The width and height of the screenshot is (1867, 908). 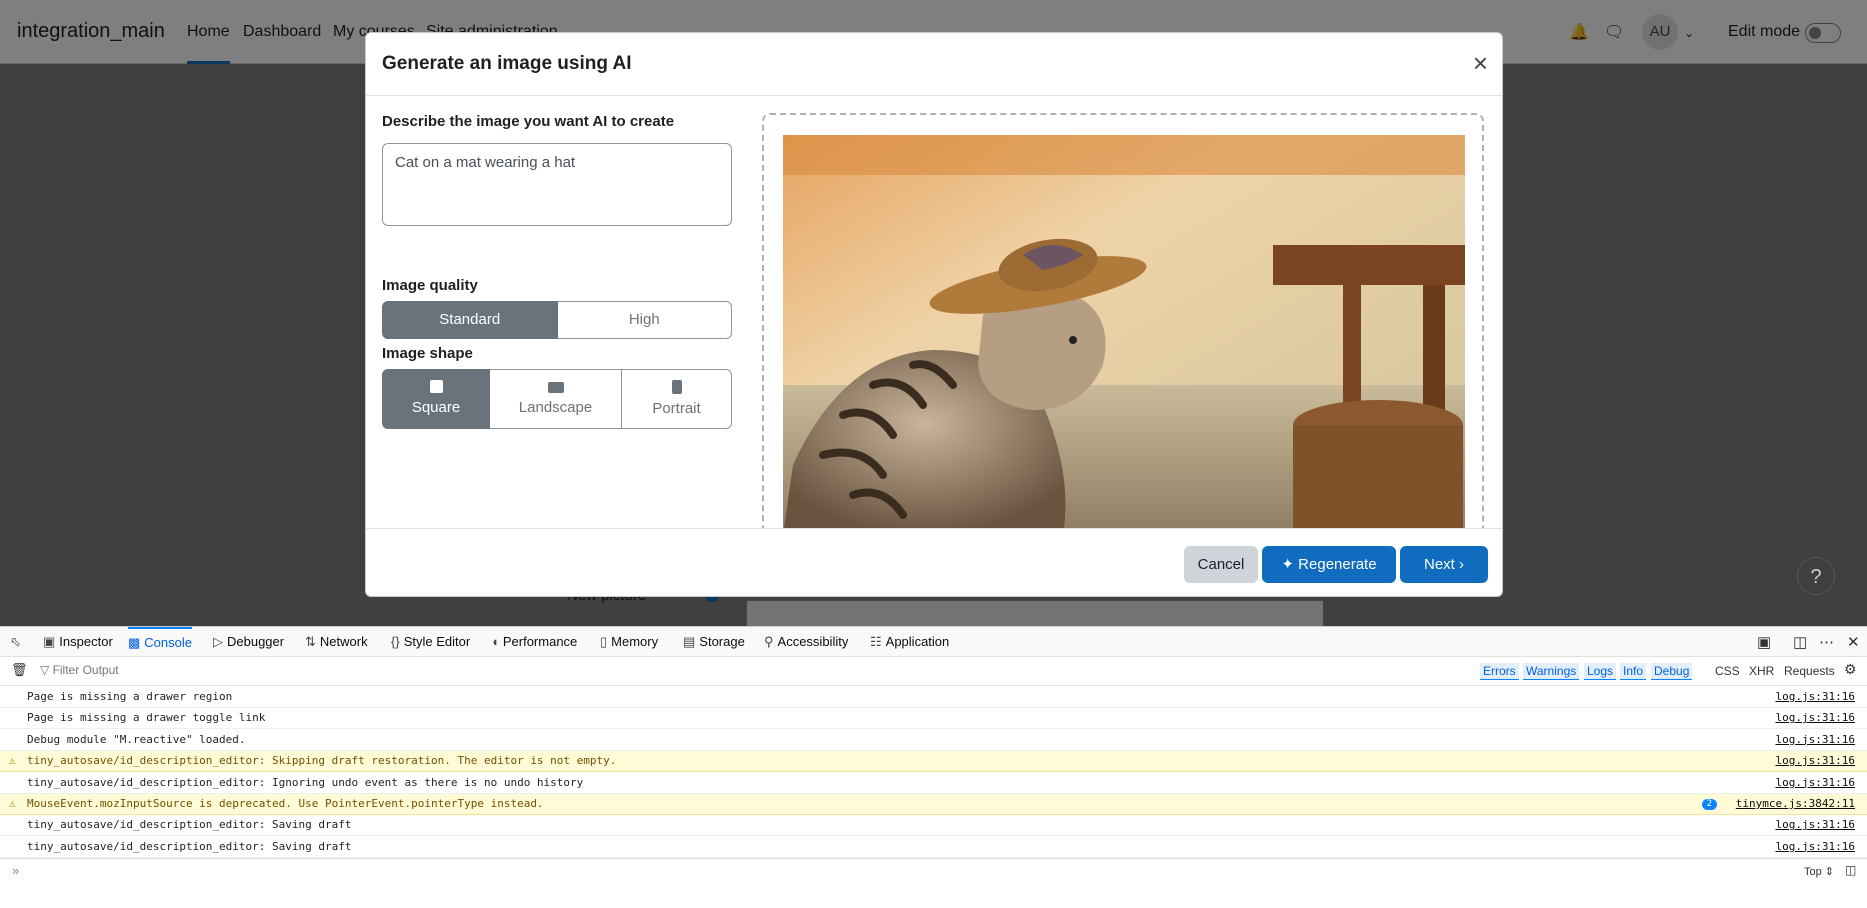 What do you see at coordinates (17, 642) in the screenshot?
I see `element-picker-icon: ⬁` at bounding box center [17, 642].